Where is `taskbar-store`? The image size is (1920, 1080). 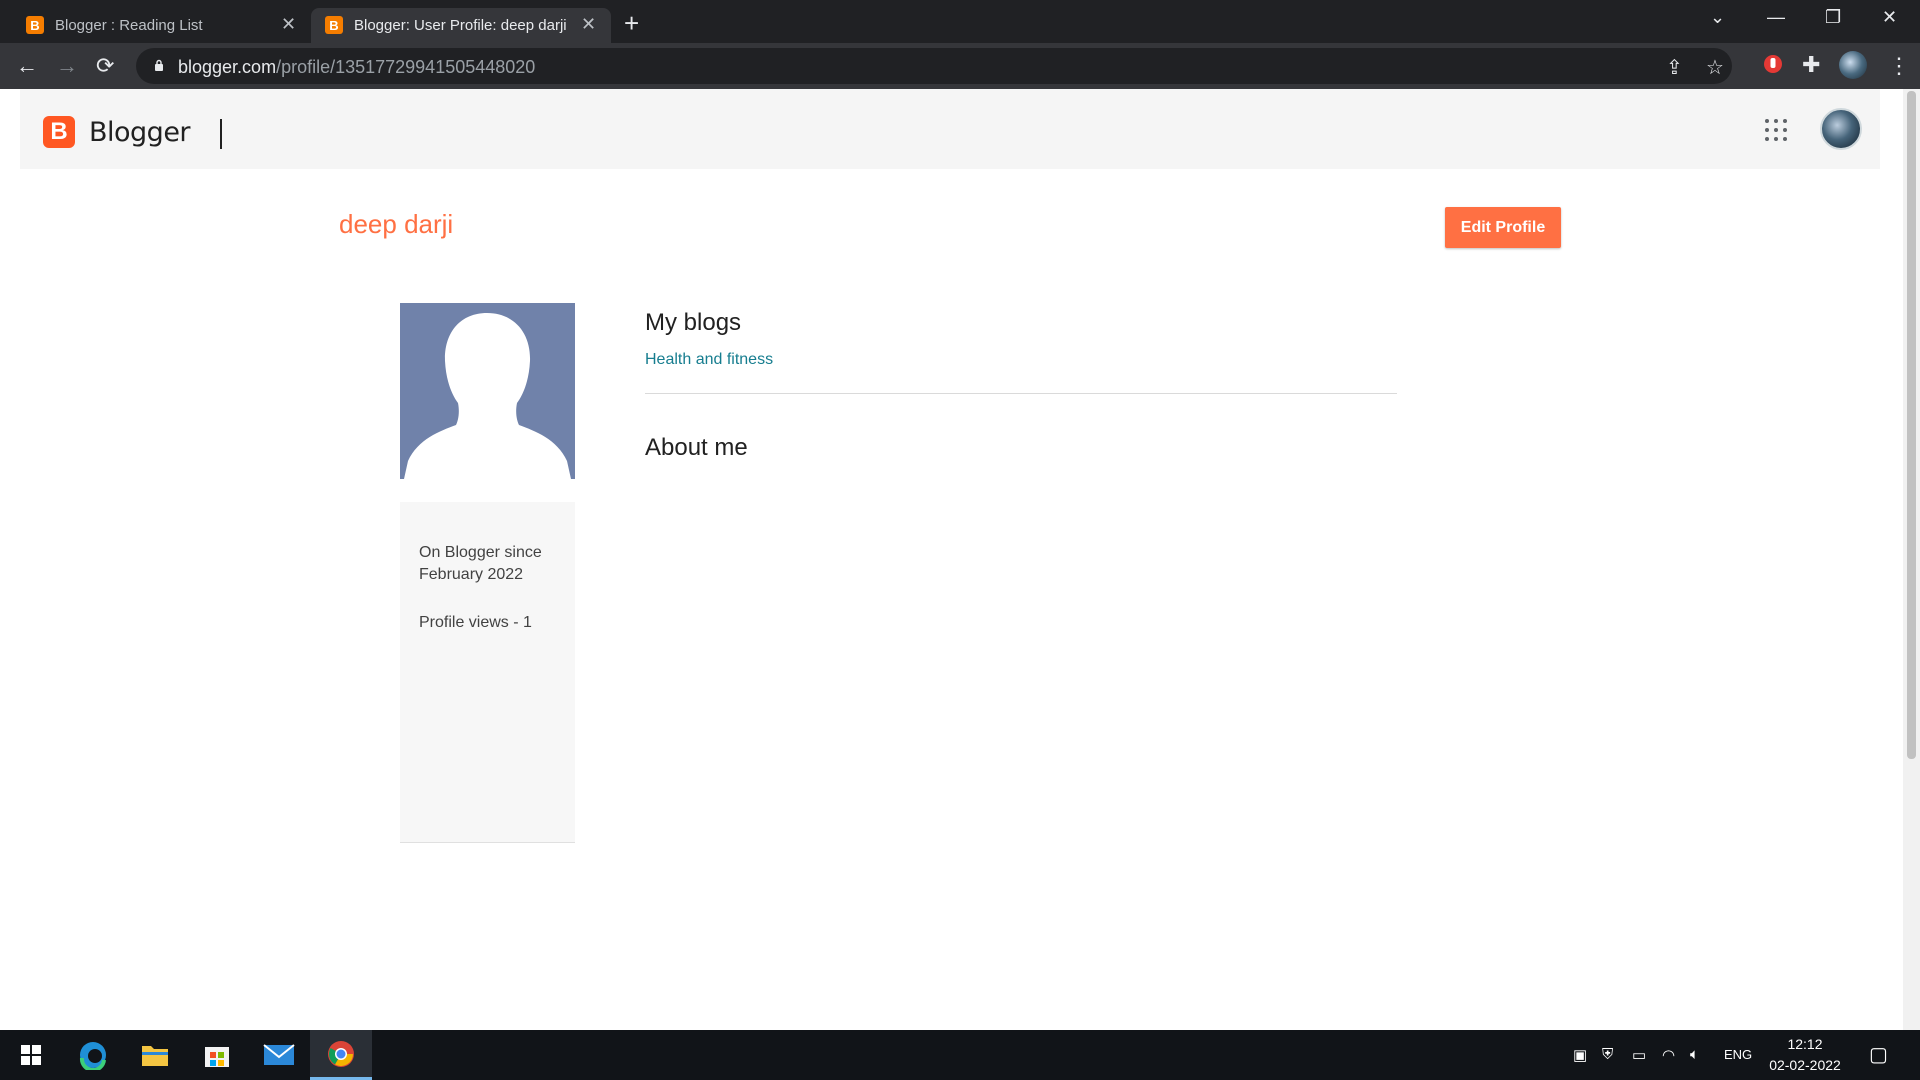 taskbar-store is located at coordinates (217, 1055).